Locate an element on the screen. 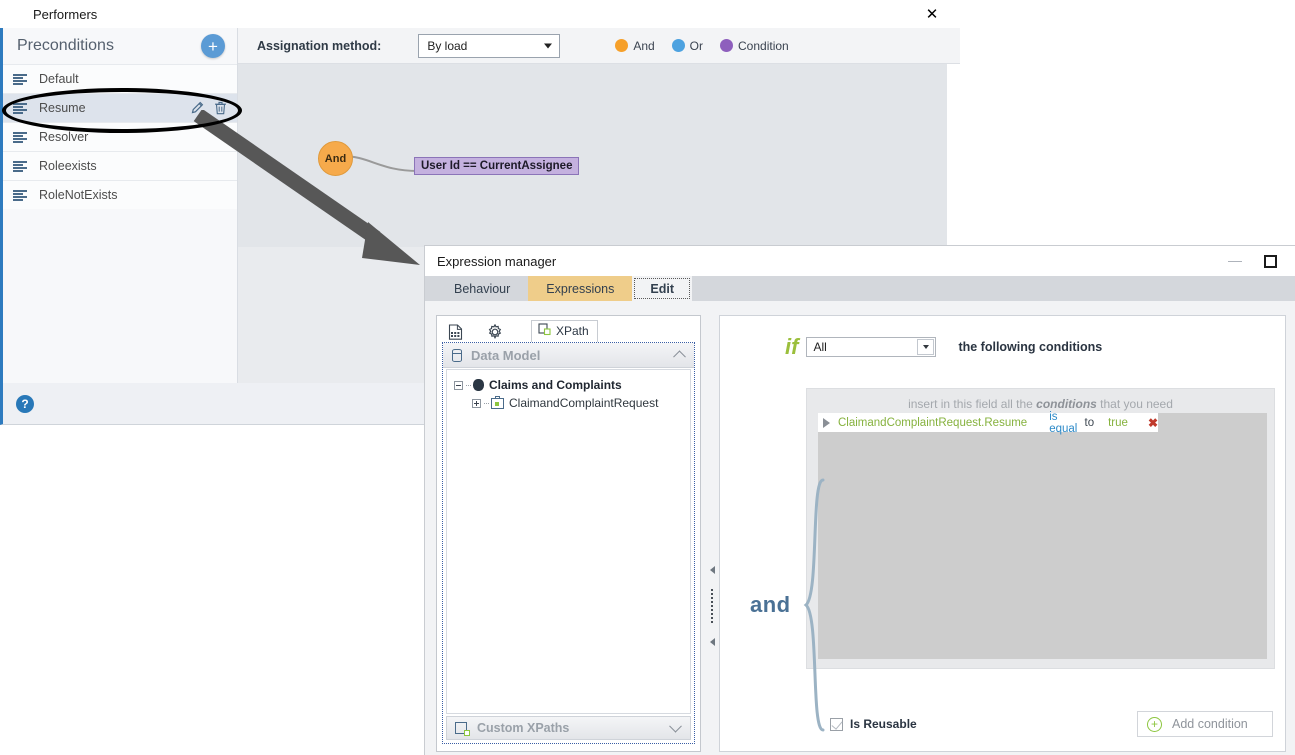  performers-window-title: Performers is located at coordinates (65, 14).